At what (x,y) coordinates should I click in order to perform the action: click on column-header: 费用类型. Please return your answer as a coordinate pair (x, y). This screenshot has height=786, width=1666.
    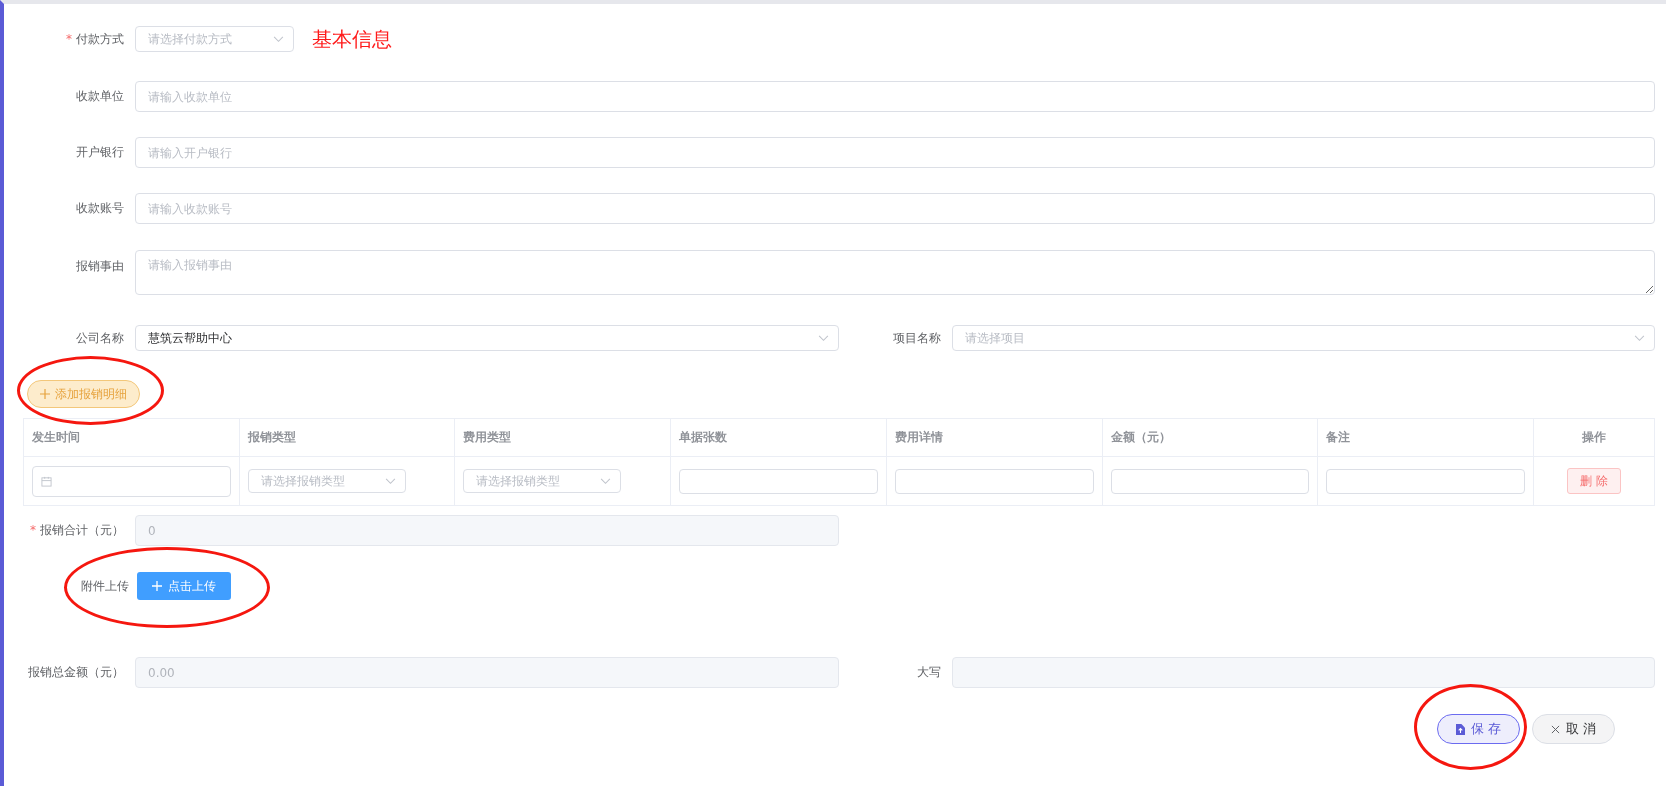
    Looking at the image, I should click on (487, 437).